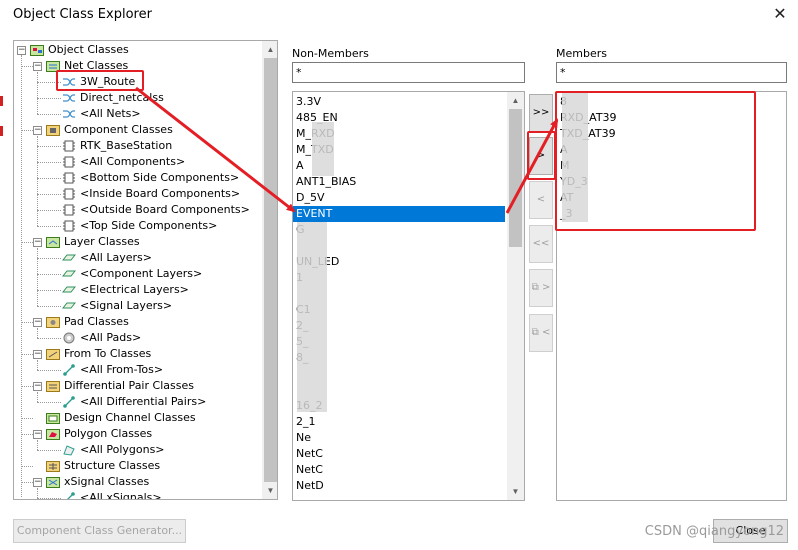 This screenshot has width=798, height=550. I want to click on arrow-tree-to-event, so click(215, 149).